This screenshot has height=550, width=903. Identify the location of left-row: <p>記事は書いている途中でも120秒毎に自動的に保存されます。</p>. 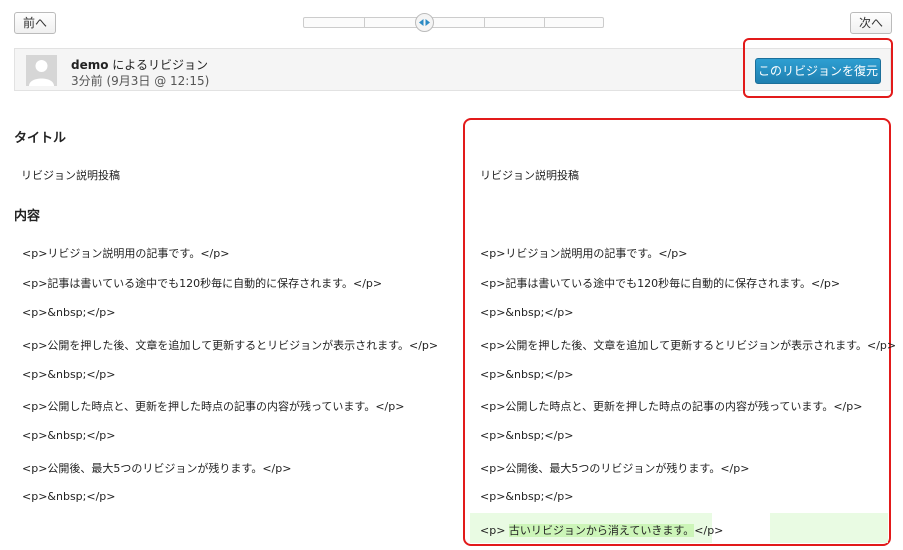
(202, 283).